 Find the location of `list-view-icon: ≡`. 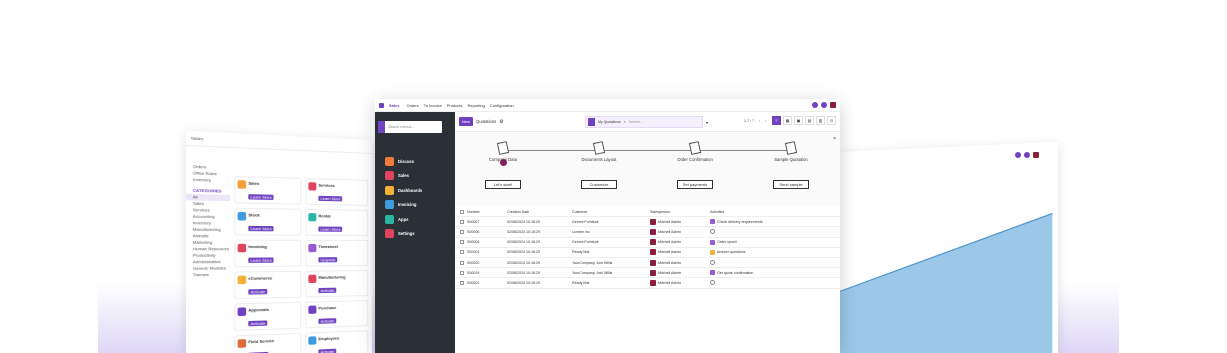

list-view-icon: ≡ is located at coordinates (776, 120).